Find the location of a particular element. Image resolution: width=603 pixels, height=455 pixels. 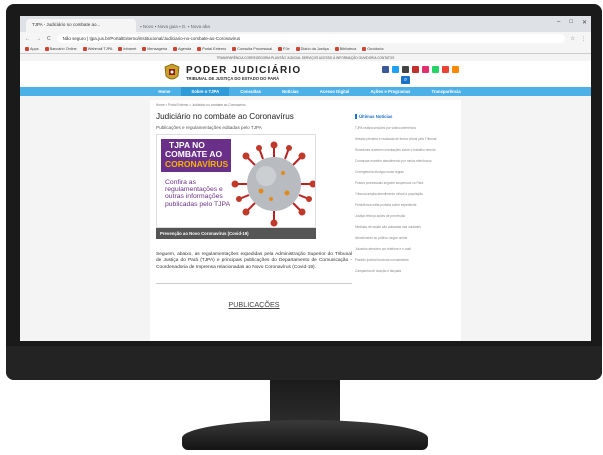

twitter-icon is located at coordinates (395, 69).